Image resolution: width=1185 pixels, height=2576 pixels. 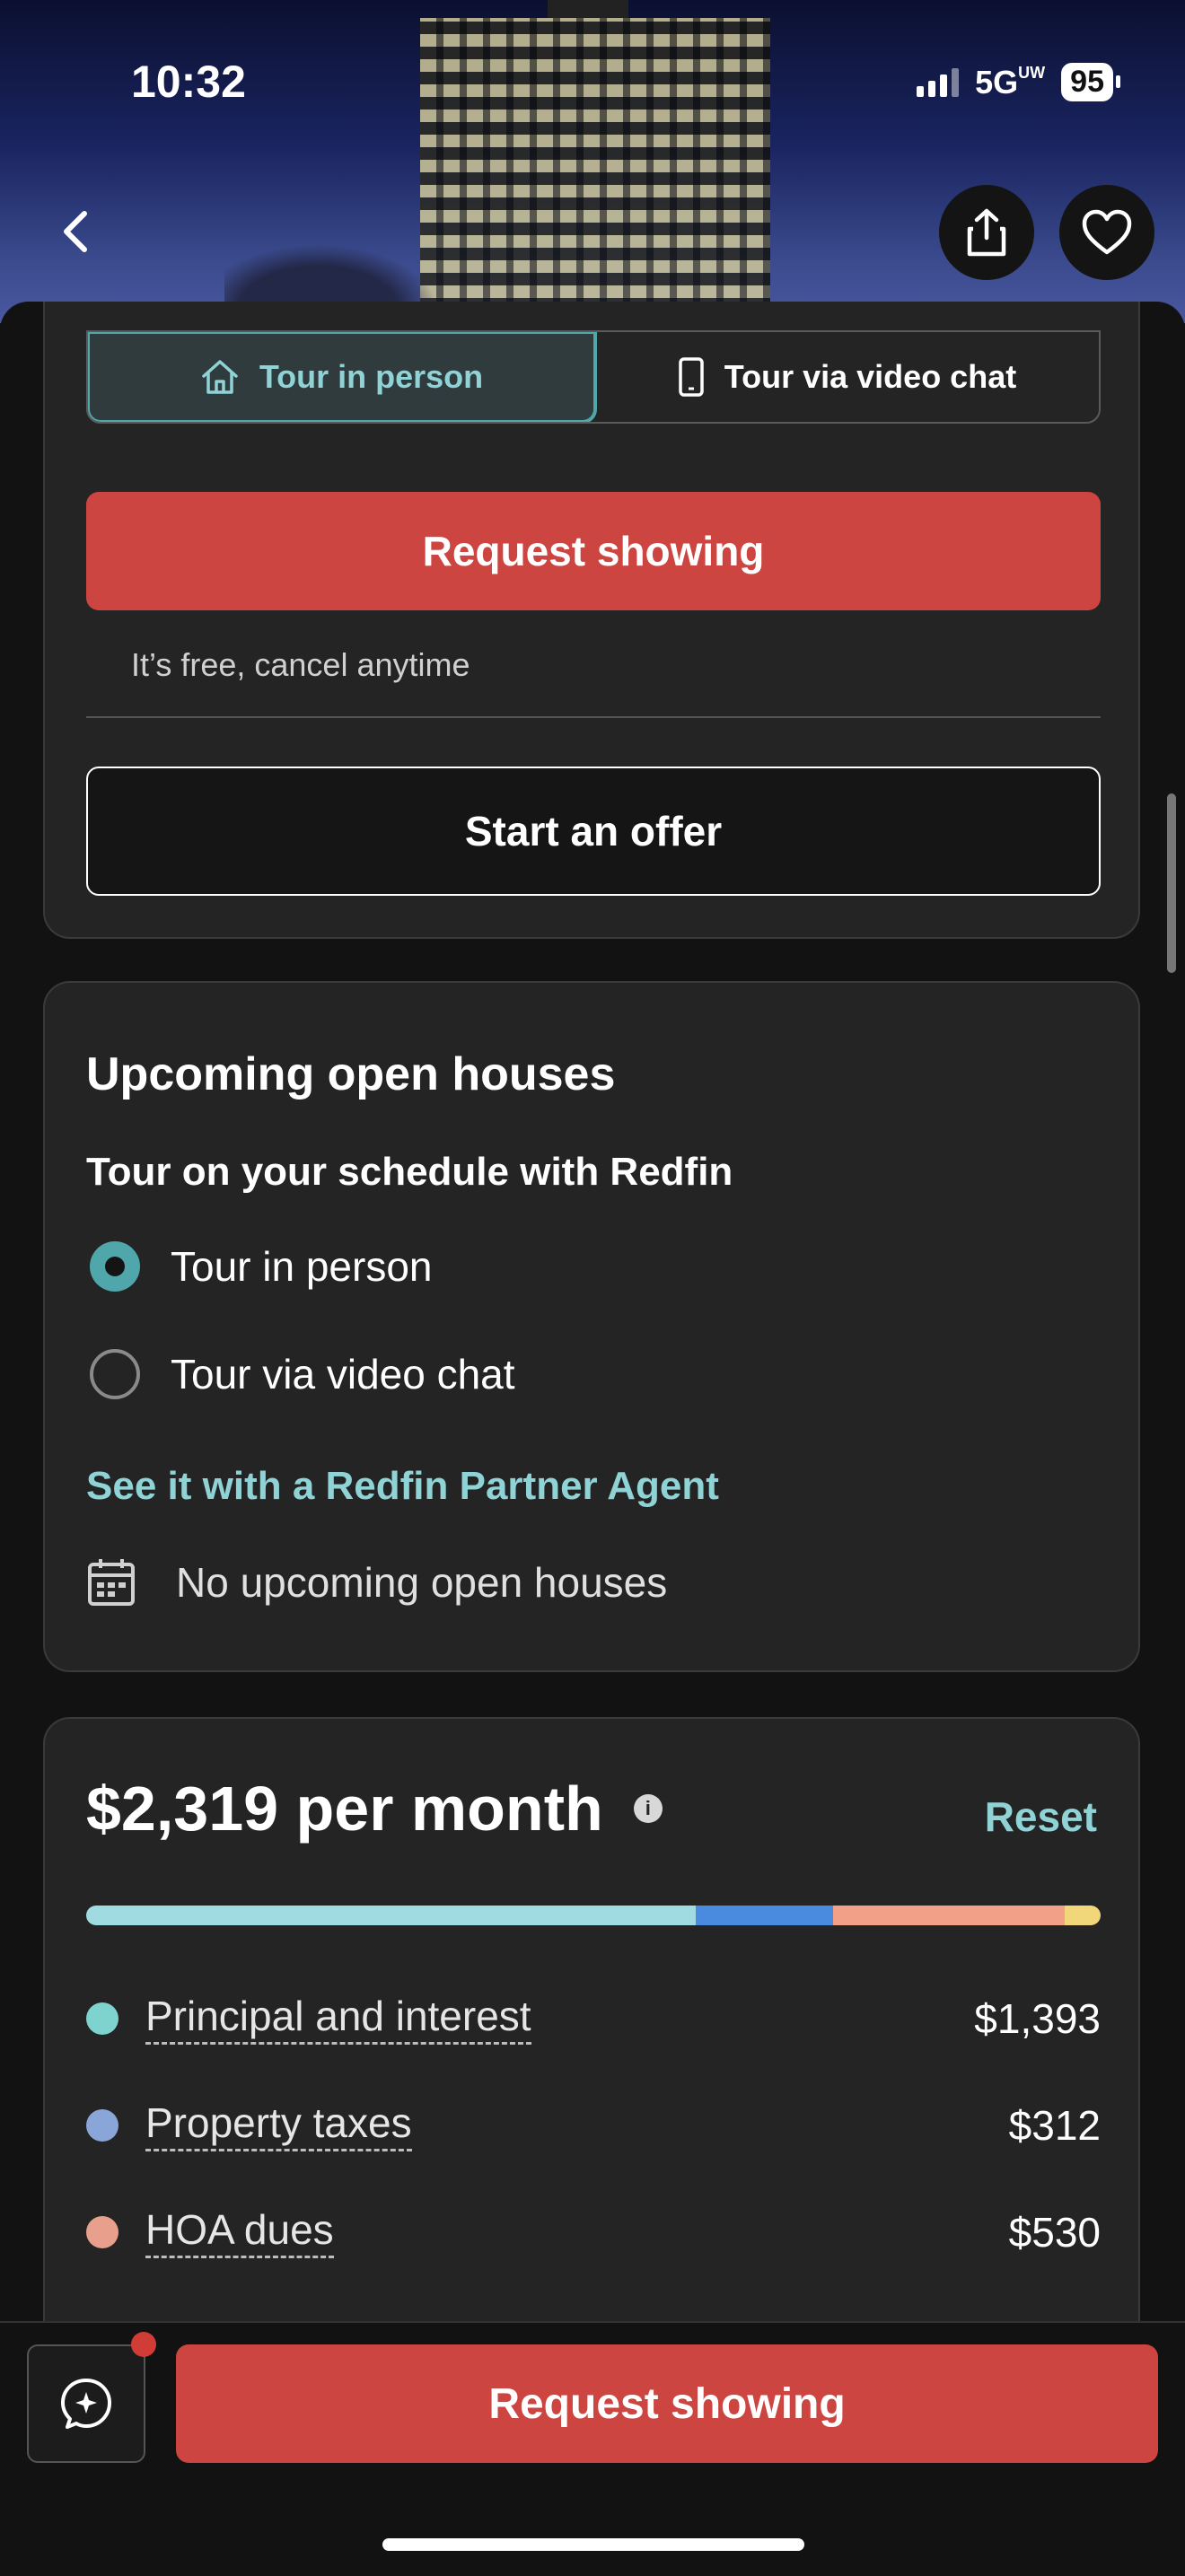 I want to click on heart-icon, so click(x=1107, y=232).